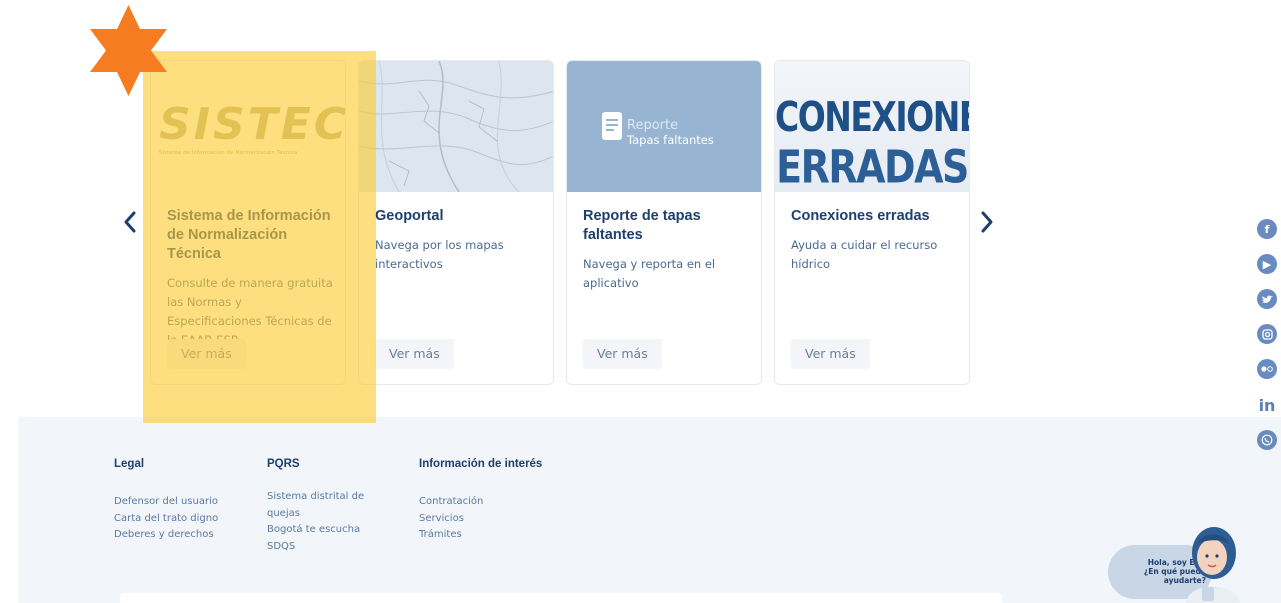 This screenshot has height=603, width=1281. What do you see at coordinates (561, 598) in the screenshot?
I see `footer-bottom-bar` at bounding box center [561, 598].